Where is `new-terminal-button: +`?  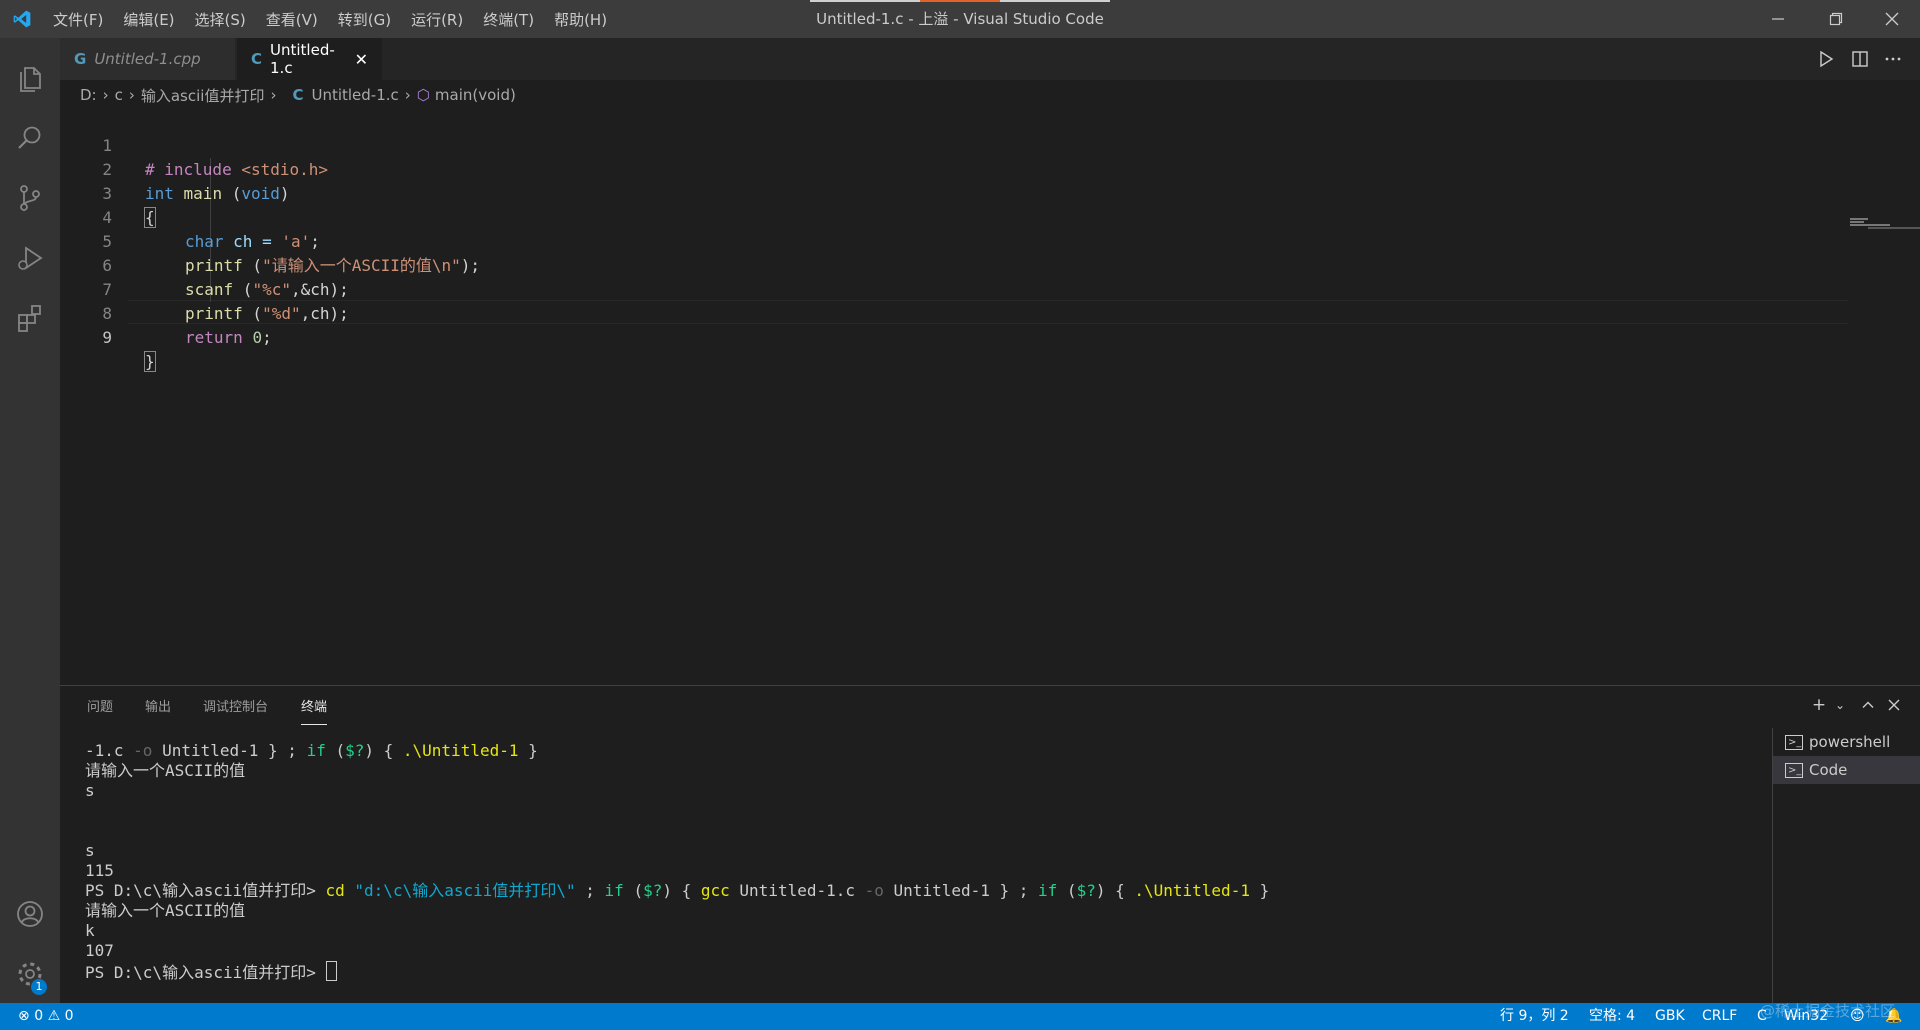
new-terminal-button: + is located at coordinates (1819, 705).